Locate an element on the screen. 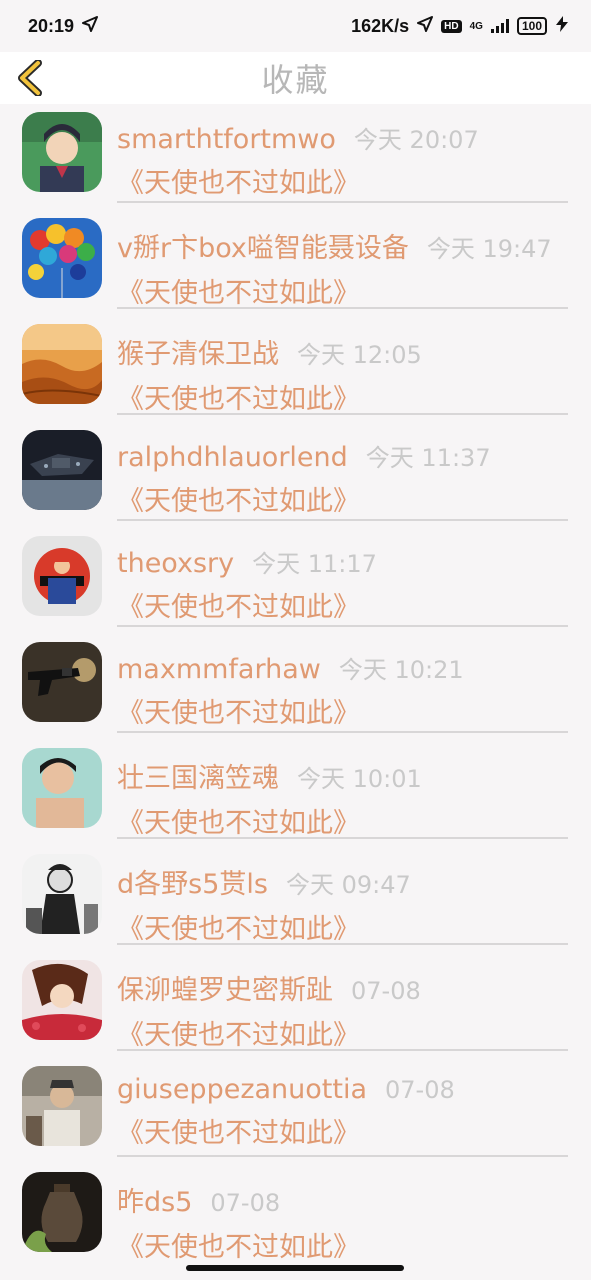 Image resolution: width=591 pixels, height=1280 pixels. back-button is located at coordinates (32, 78).